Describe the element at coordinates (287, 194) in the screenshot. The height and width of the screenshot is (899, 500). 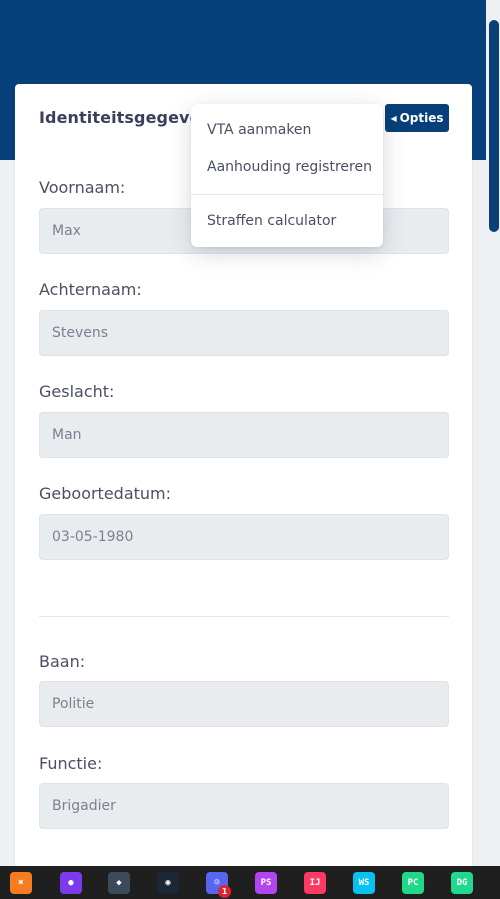
I see `menu-separator` at that location.